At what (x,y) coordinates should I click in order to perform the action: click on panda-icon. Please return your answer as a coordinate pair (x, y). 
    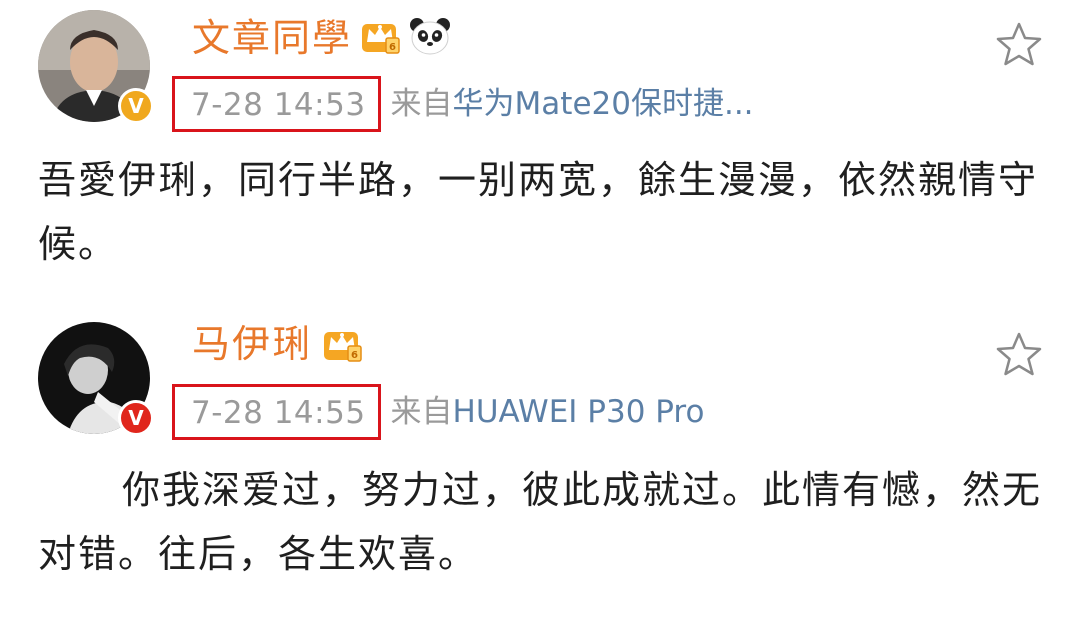
    Looking at the image, I should click on (430, 36).